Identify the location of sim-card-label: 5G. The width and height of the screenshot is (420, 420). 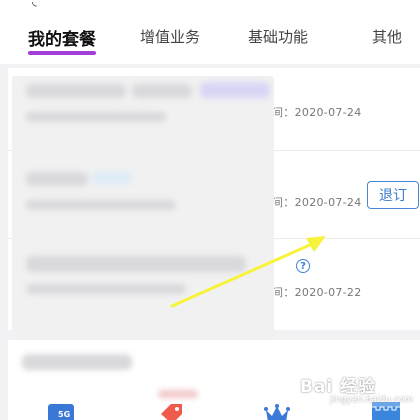
(64, 414).